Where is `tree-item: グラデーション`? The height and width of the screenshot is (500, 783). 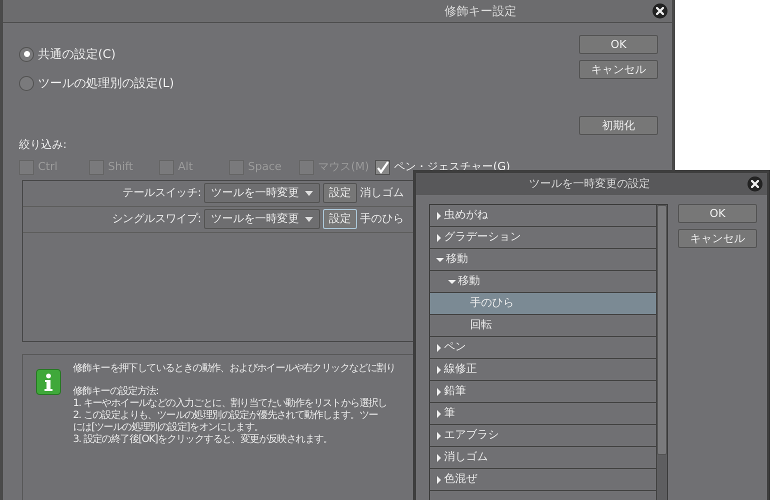 tree-item: グラデーション is located at coordinates (543, 238).